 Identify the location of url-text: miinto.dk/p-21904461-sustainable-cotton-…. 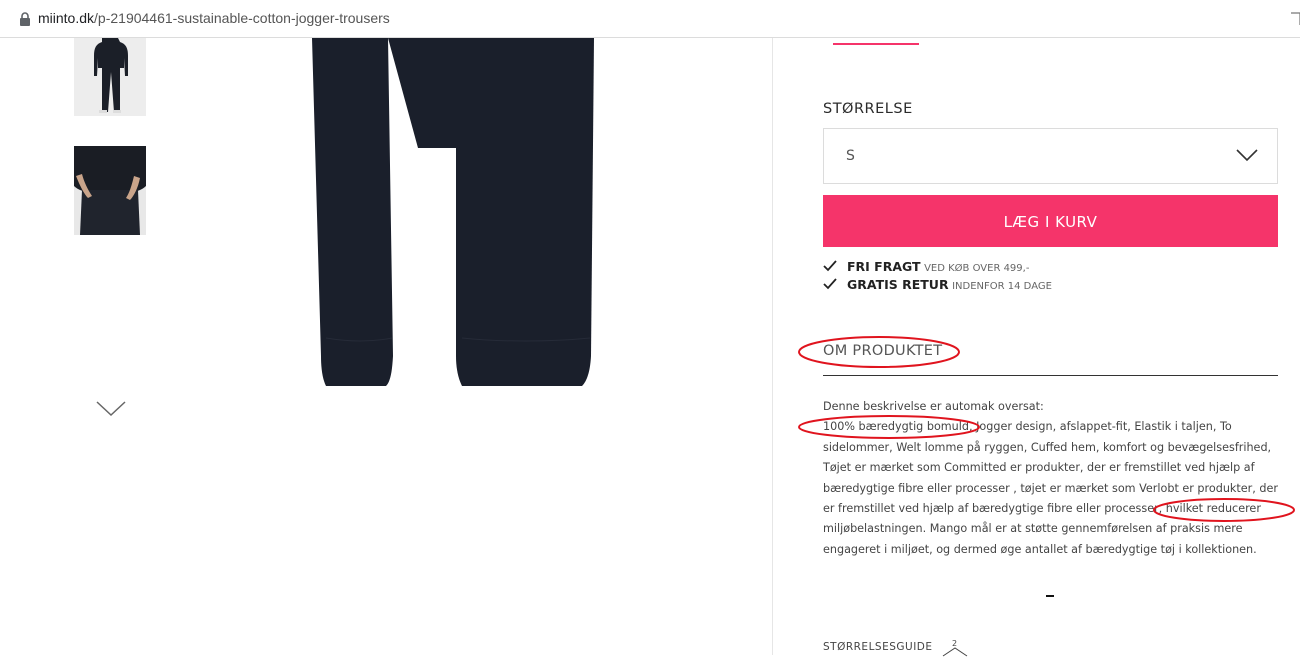
(214, 18).